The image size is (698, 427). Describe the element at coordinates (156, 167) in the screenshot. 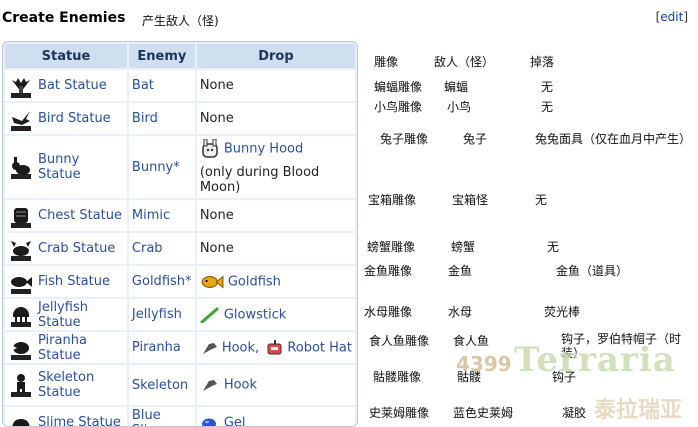

I see `enemy-link: Bunny*` at that location.